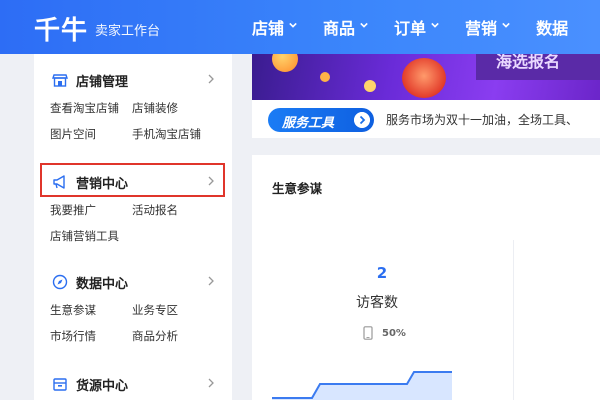 This screenshot has height=400, width=600. I want to click on sidebar-link: 查看淘宝店铺, so click(84, 108).